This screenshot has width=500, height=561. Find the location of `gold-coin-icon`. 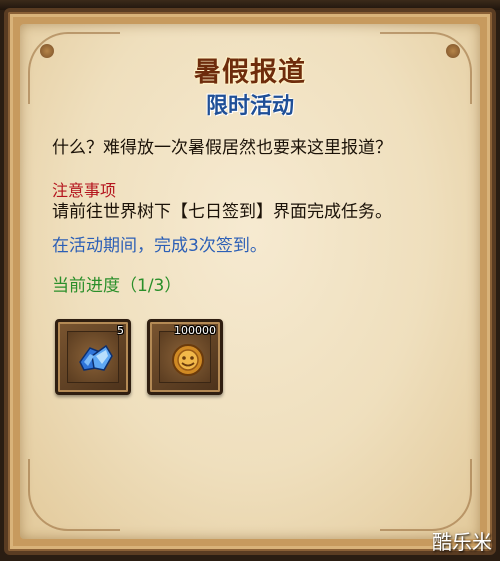

gold-coin-icon is located at coordinates (188, 360).